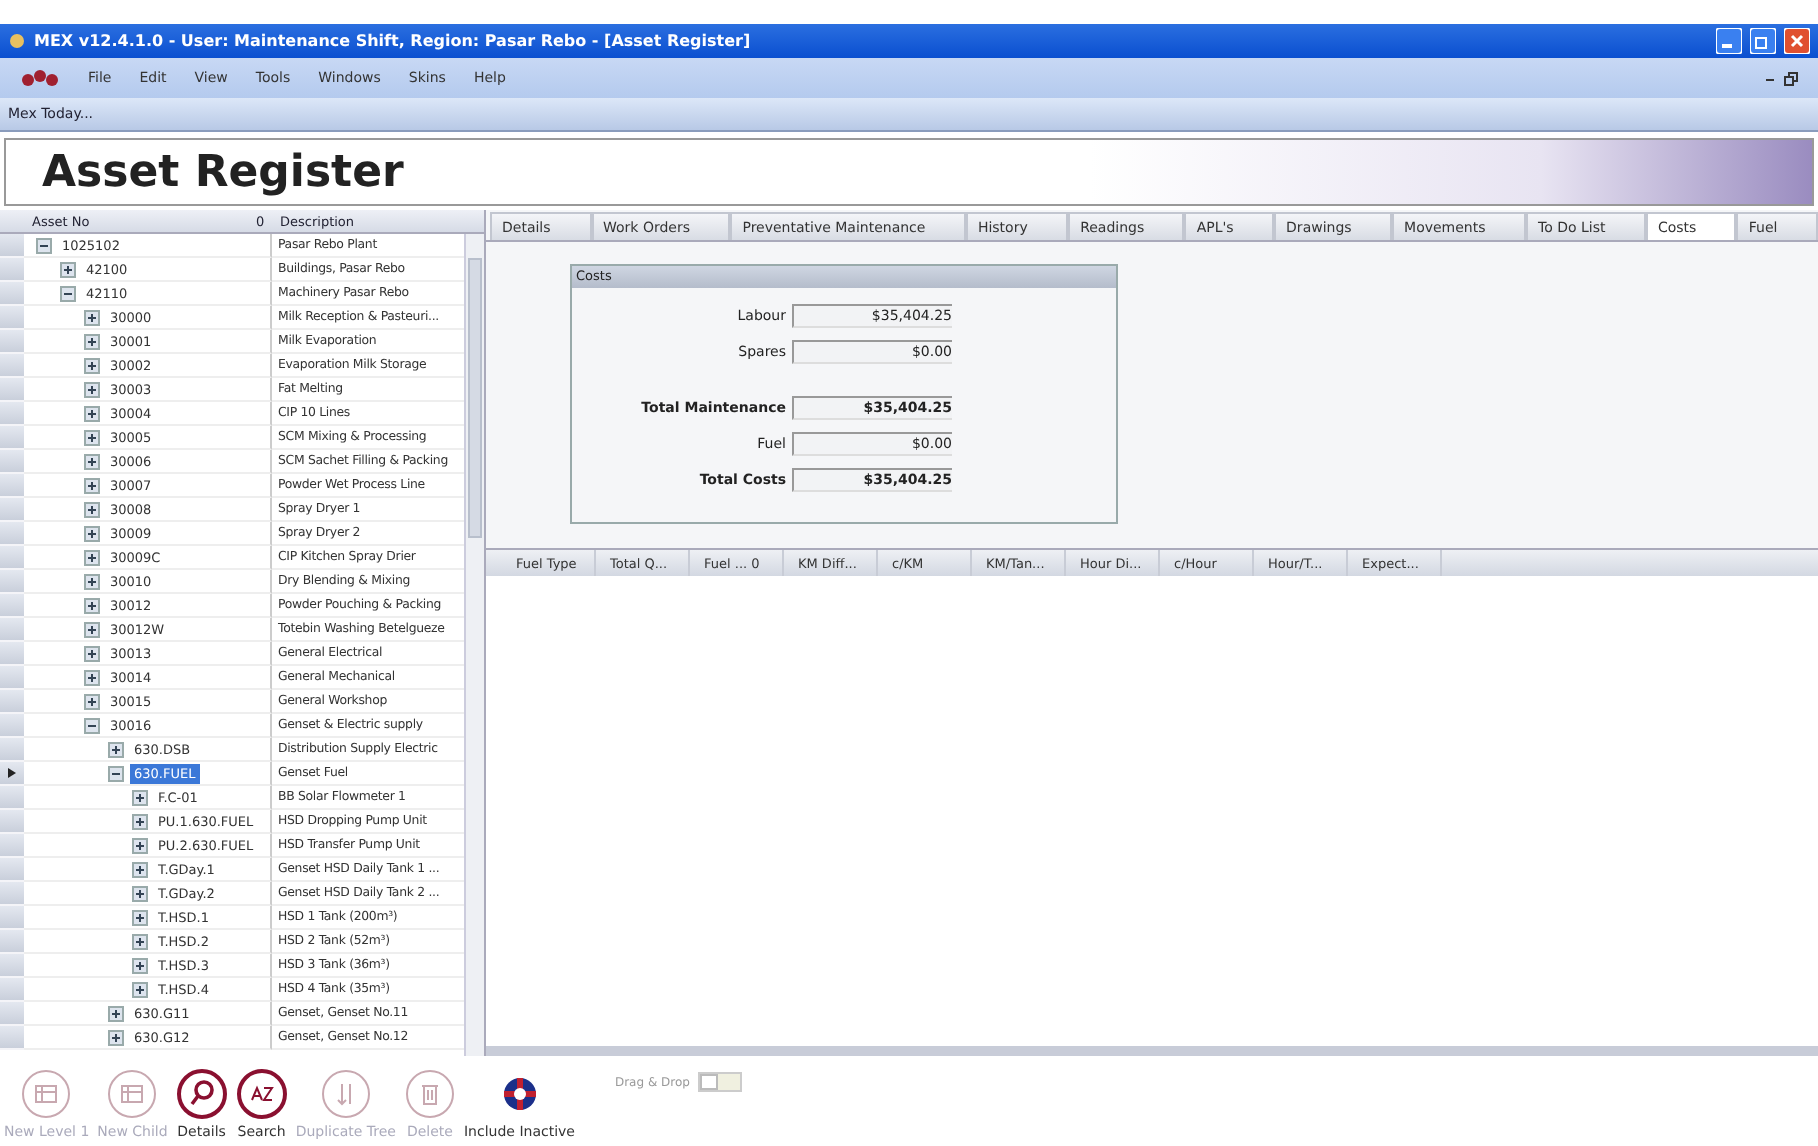 The width and height of the screenshot is (1818, 1146). What do you see at coordinates (1729, 41) in the screenshot?
I see `minimize-button` at bounding box center [1729, 41].